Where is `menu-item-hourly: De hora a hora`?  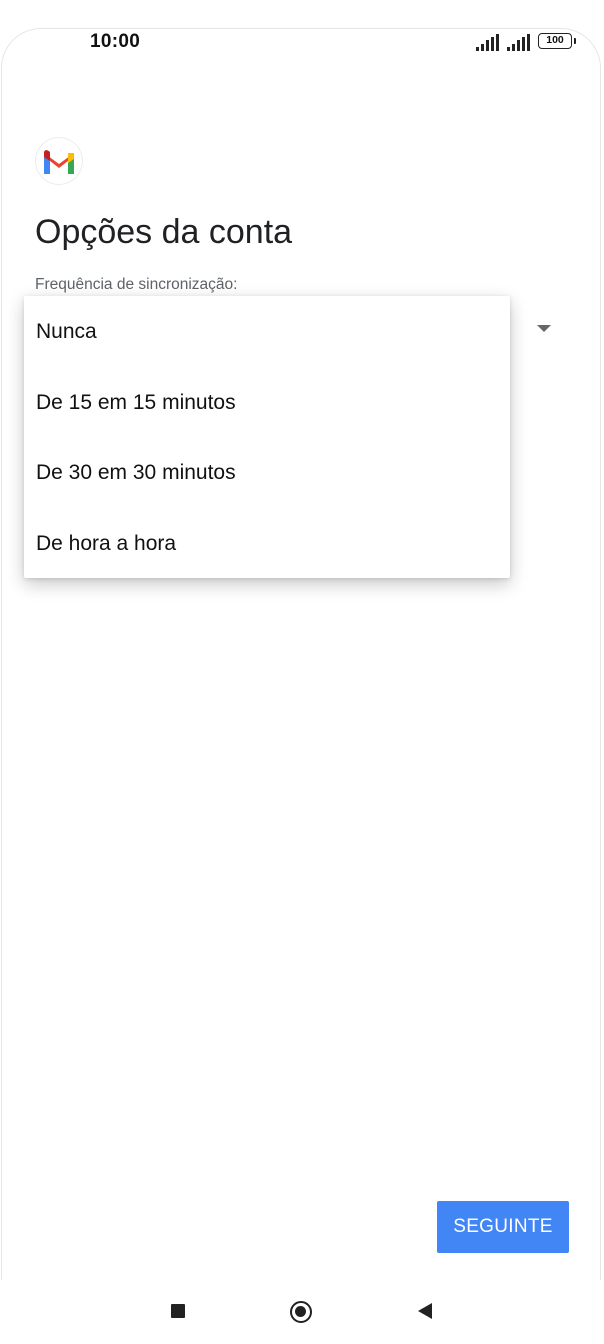 menu-item-hourly: De hora a hora is located at coordinates (267, 544).